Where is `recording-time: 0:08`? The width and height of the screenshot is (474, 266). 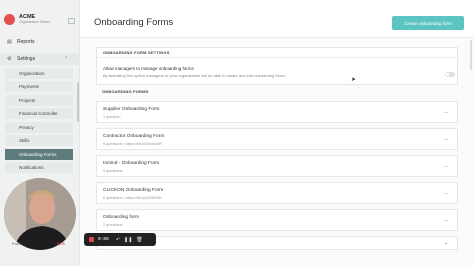 recording-time: 0:08 is located at coordinates (103, 239).